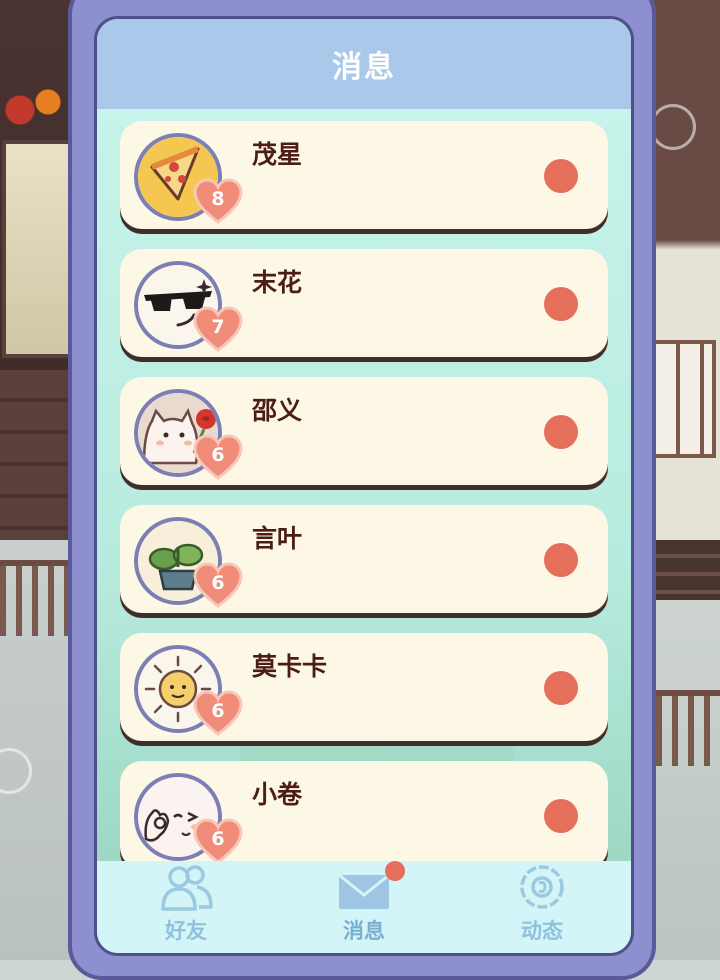 This screenshot has height=980, width=720. I want to click on page-title: 消息, so click(364, 67).